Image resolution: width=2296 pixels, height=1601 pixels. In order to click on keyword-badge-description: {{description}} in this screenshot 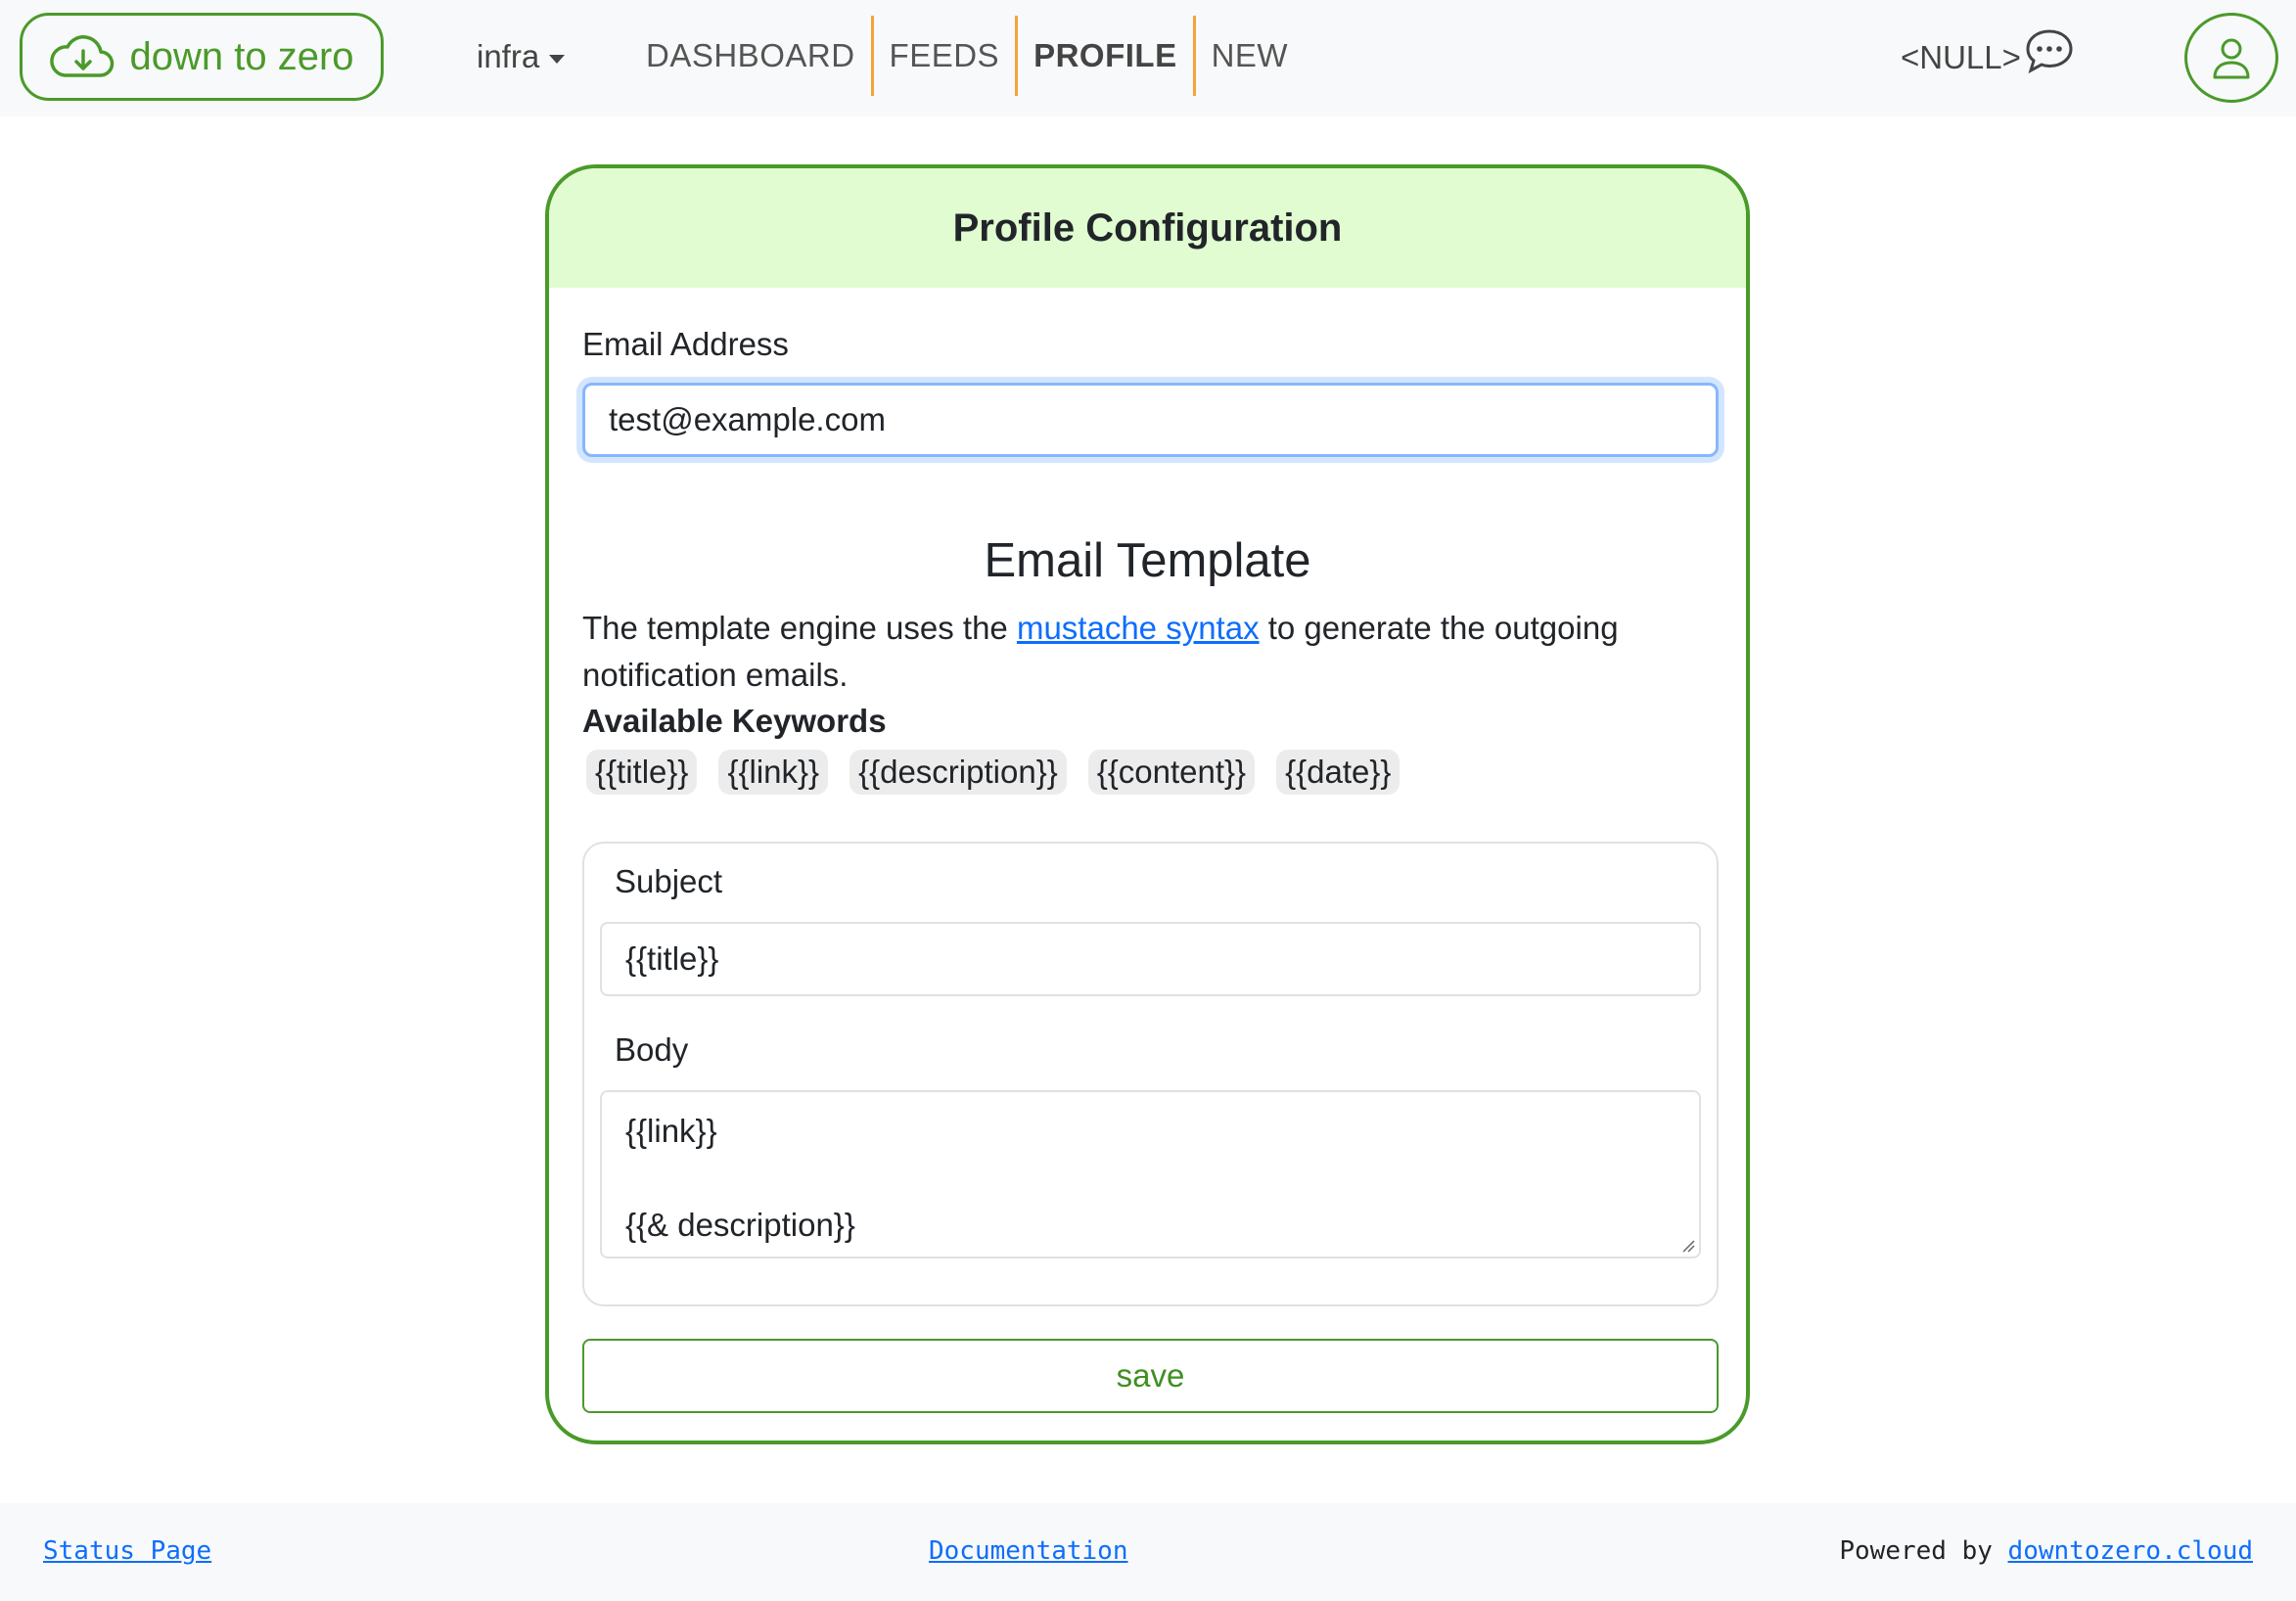, I will do `click(958, 772)`.